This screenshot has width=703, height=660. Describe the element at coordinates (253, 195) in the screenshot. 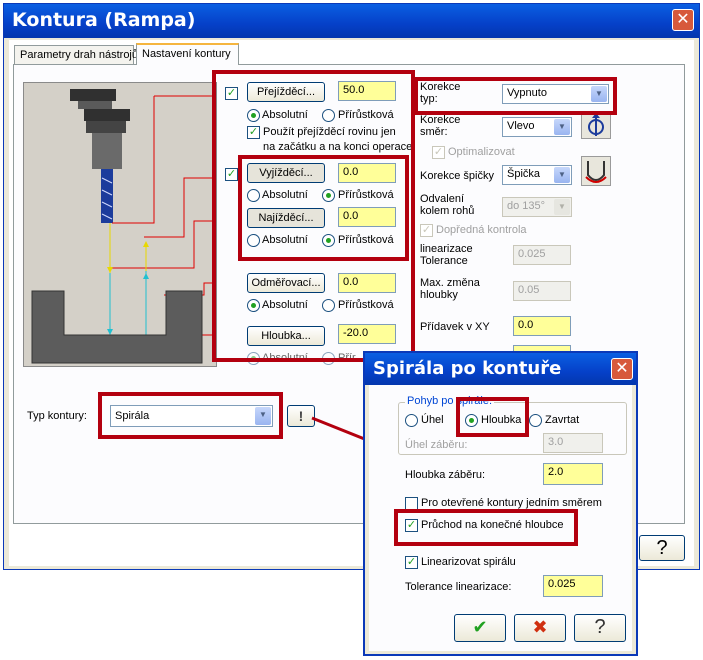

I see `vyjizdeci-absolutni-radio` at that location.